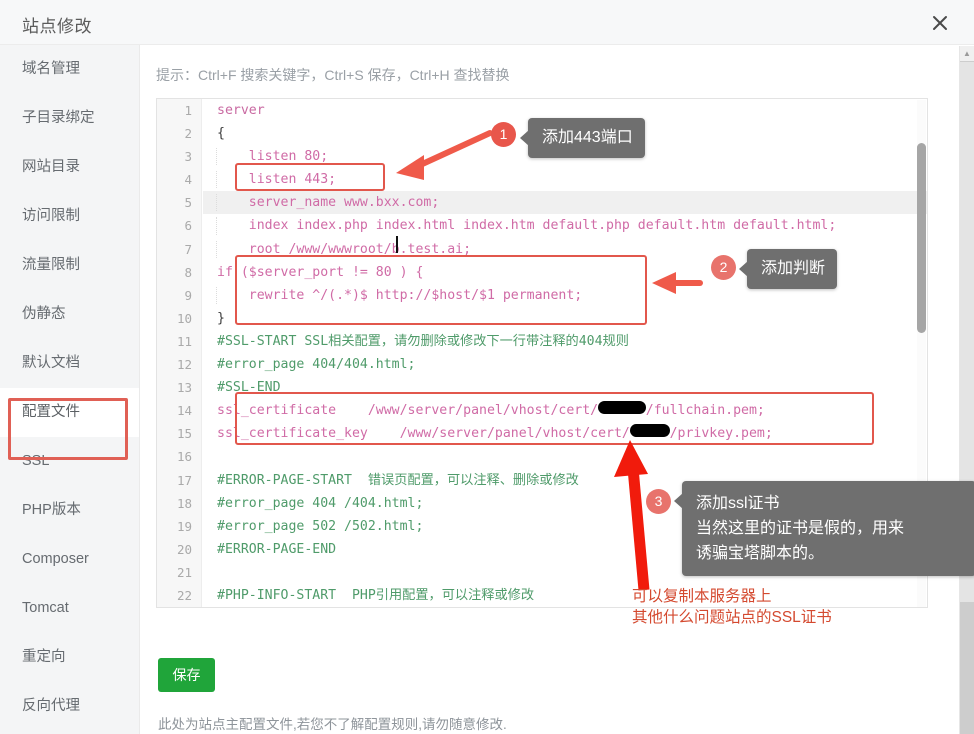  I want to click on code-token: #error_page 404 /404.html;, so click(320, 503).